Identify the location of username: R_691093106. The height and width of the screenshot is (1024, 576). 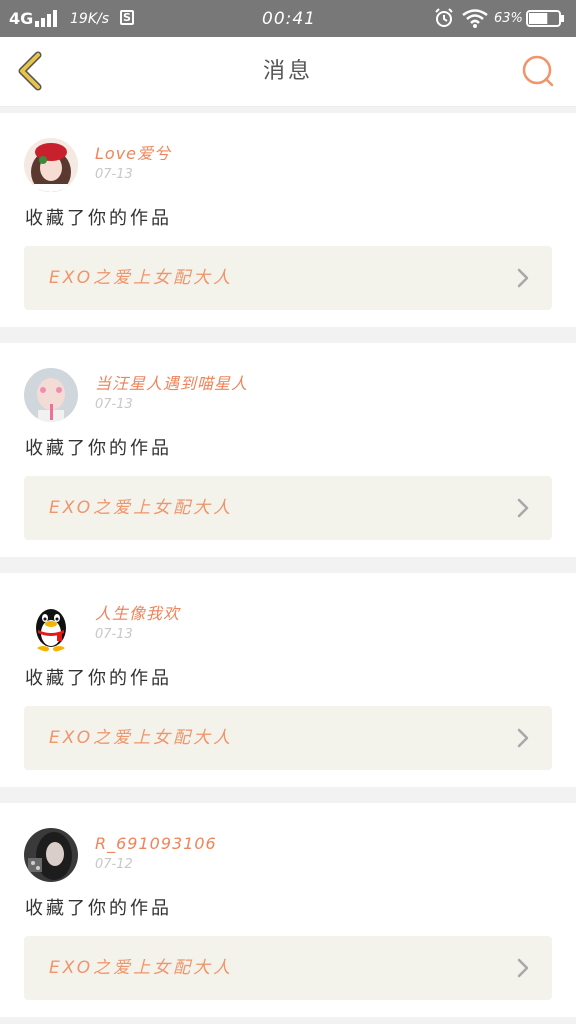
(156, 844).